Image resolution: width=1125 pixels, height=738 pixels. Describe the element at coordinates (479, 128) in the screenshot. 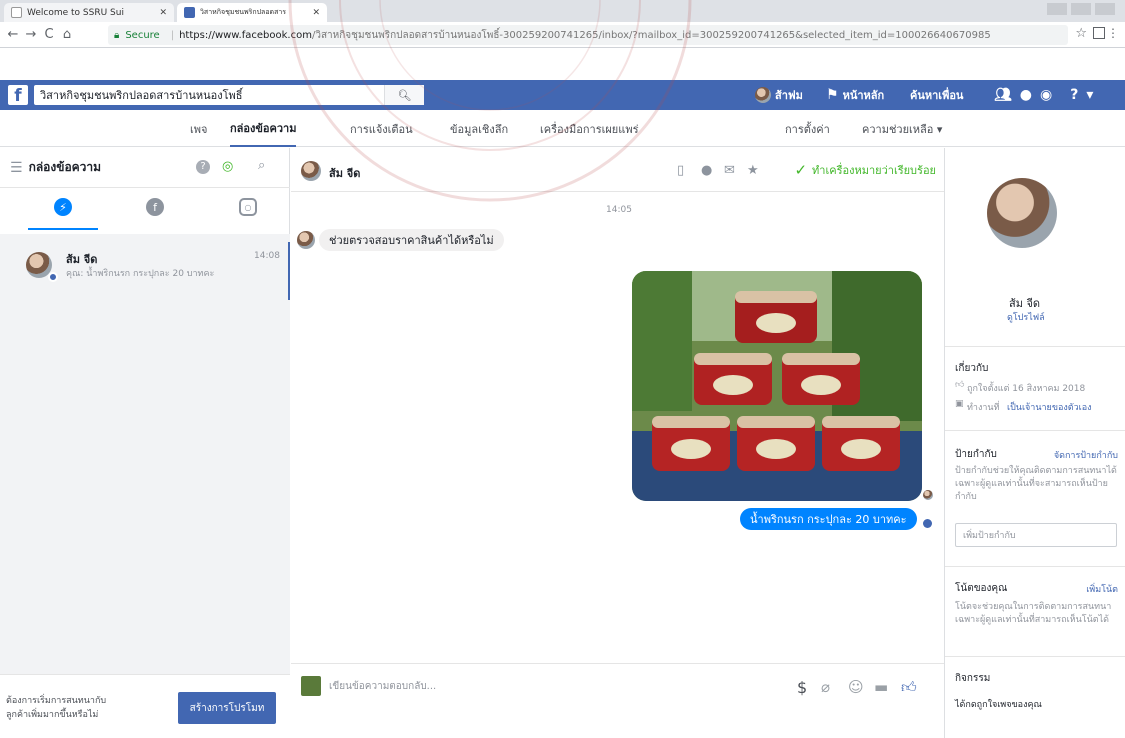

I see `tab-insights: ข้อมูลเชิงลึก` at that location.